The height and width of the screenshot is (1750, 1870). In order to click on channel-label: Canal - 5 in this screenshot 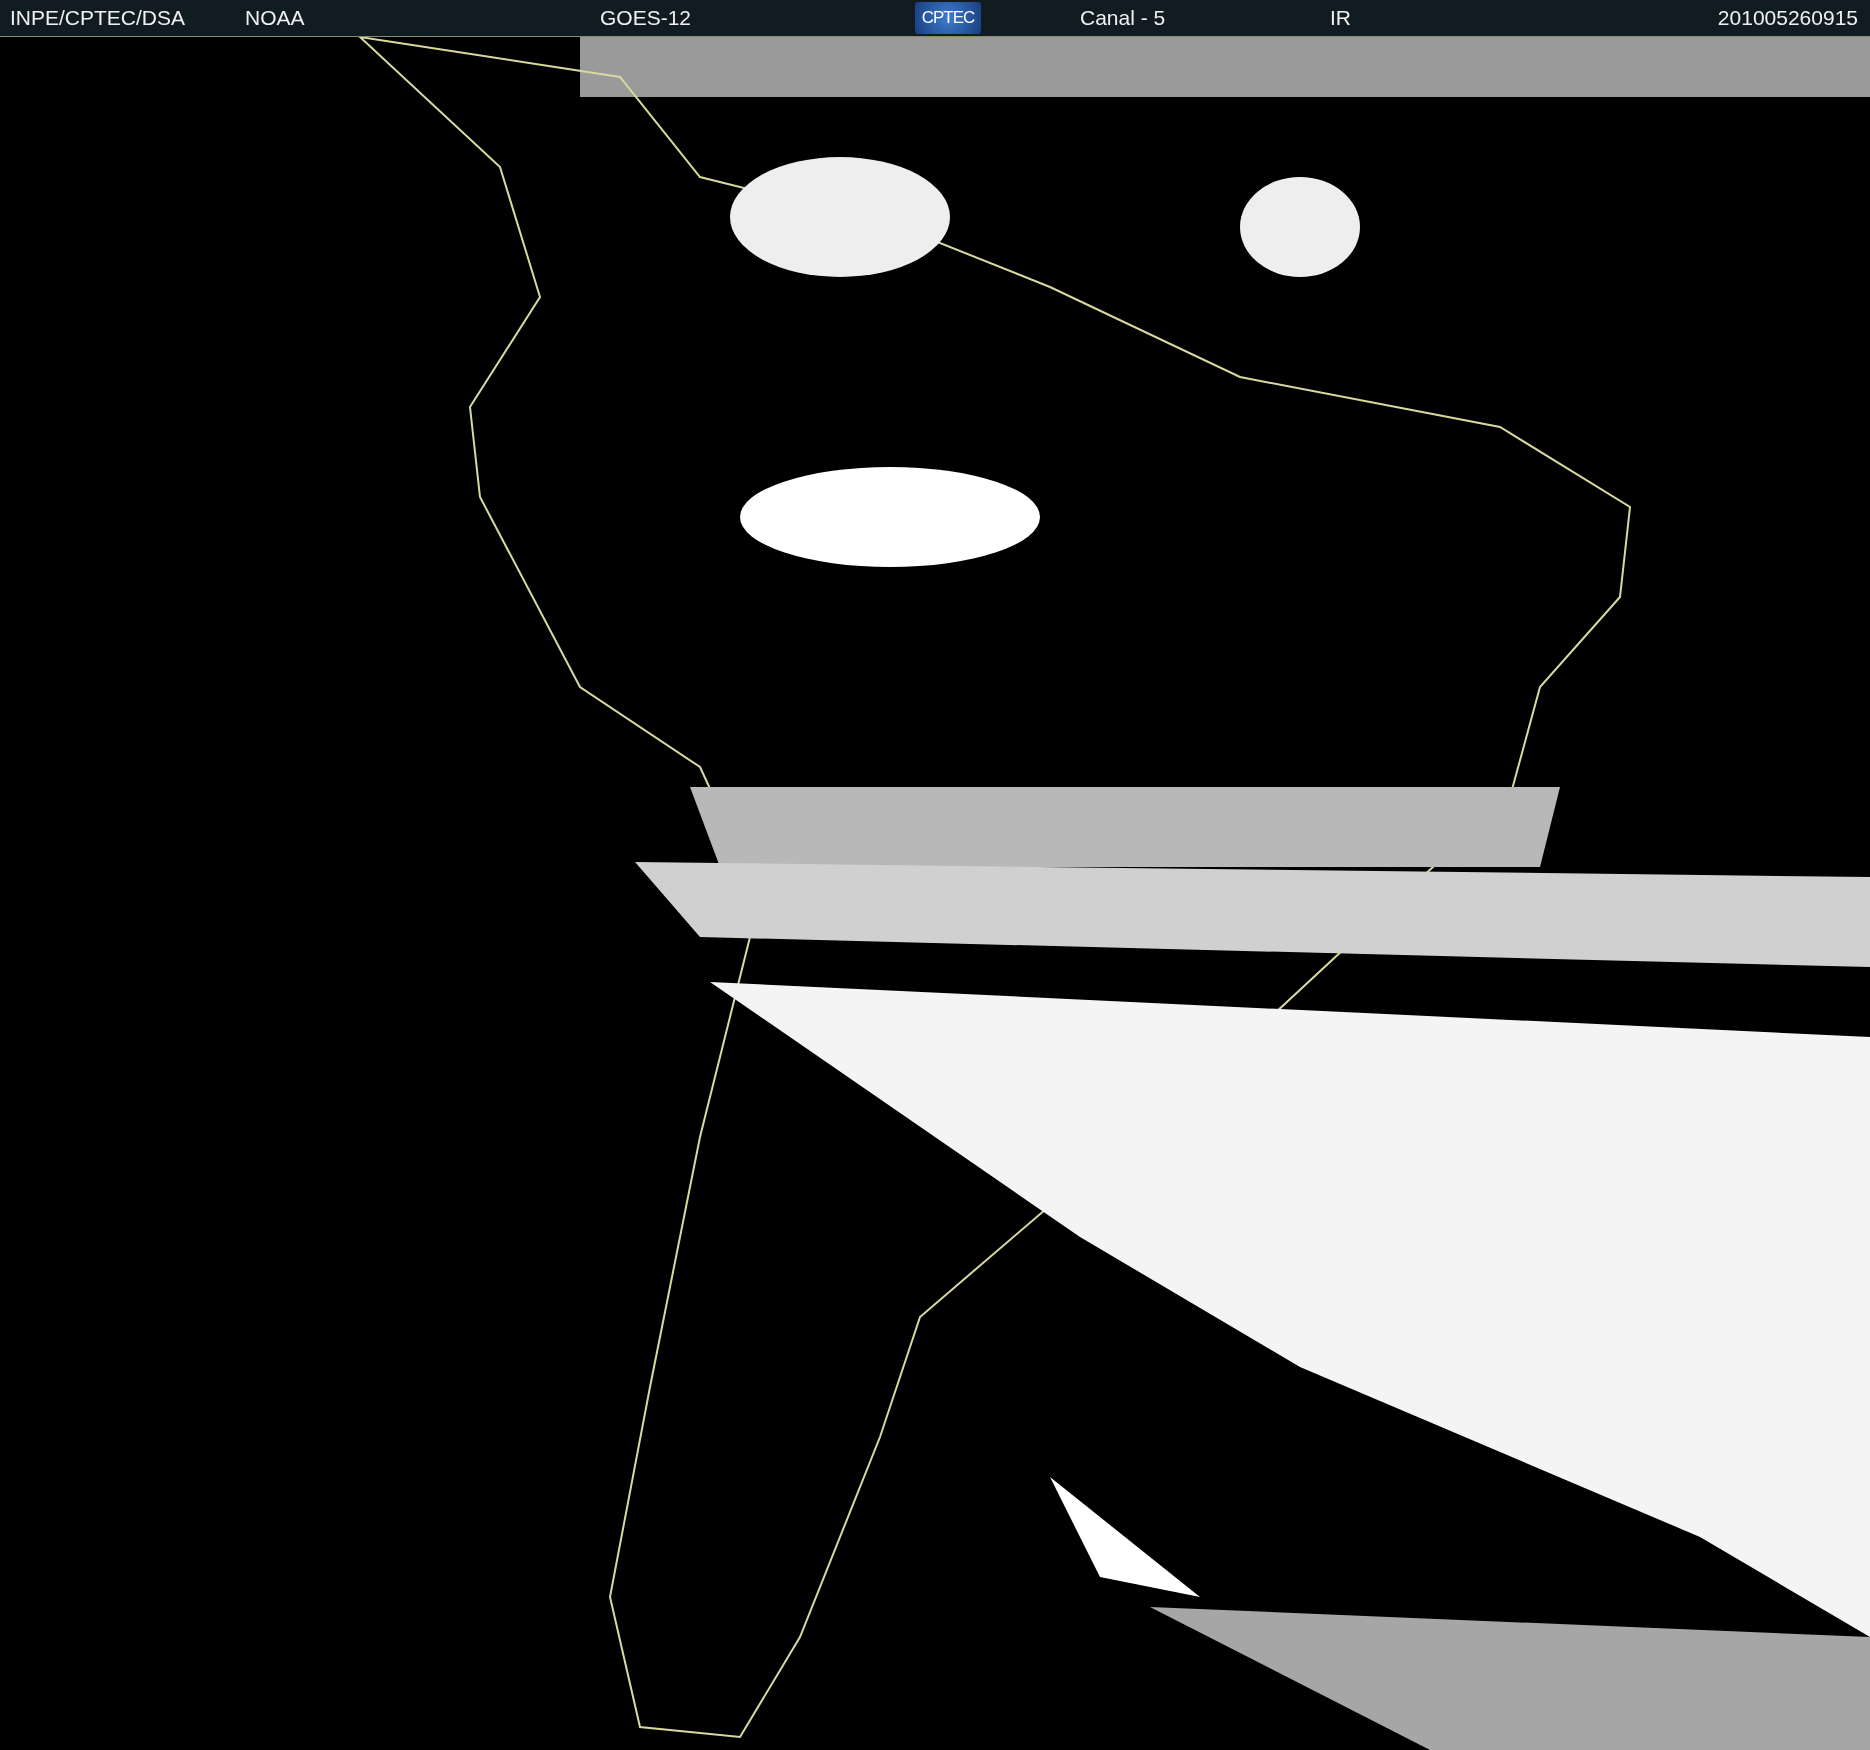, I will do `click(1123, 18)`.